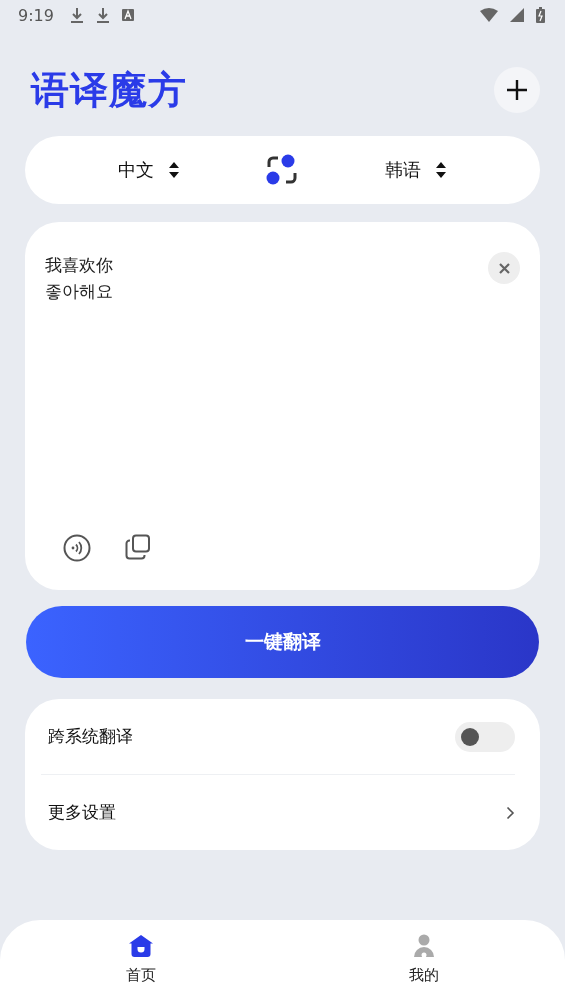 The width and height of the screenshot is (565, 1004). I want to click on status-time: 9:19, so click(36, 15).